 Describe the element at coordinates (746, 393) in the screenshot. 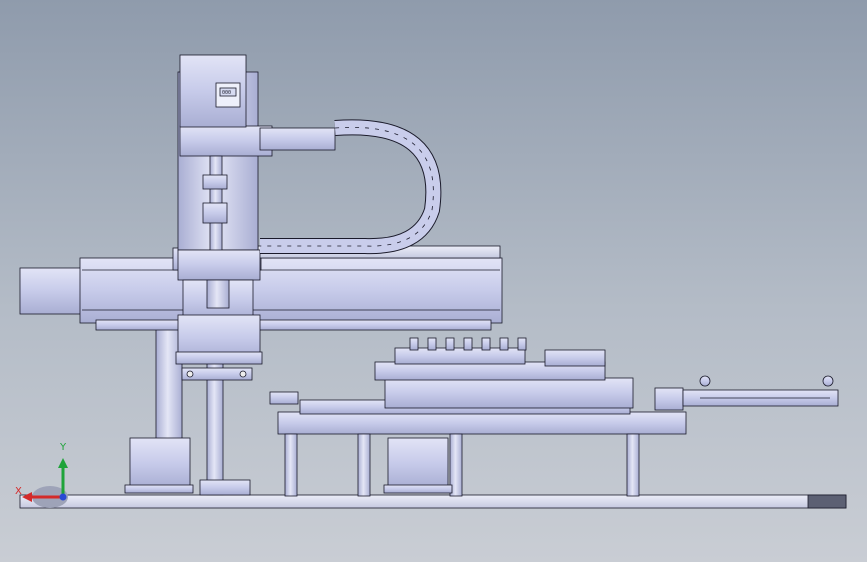

I see `side-cylinder` at that location.